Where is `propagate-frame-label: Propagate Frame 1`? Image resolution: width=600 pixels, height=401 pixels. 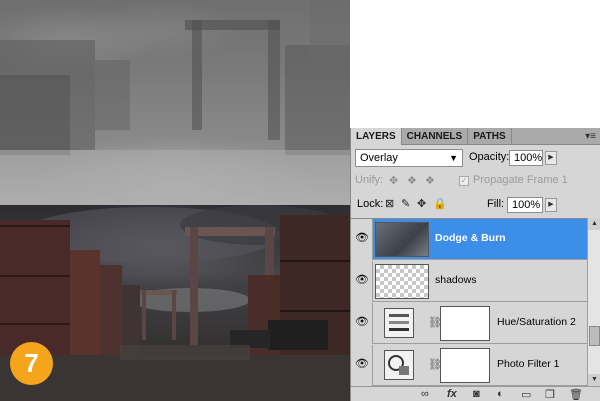 propagate-frame-label: Propagate Frame 1 is located at coordinates (520, 180).